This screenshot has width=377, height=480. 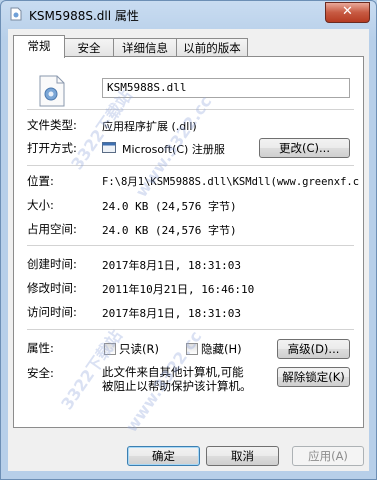 I want to click on apply-button: 应用(A), so click(x=328, y=456).